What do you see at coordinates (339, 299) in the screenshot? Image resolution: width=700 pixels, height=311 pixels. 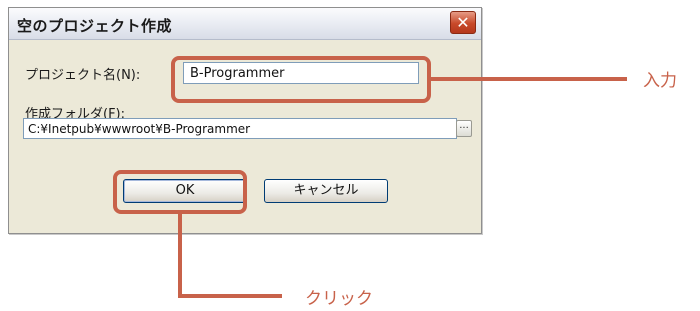 I see `click-callout-label: クリック` at bounding box center [339, 299].